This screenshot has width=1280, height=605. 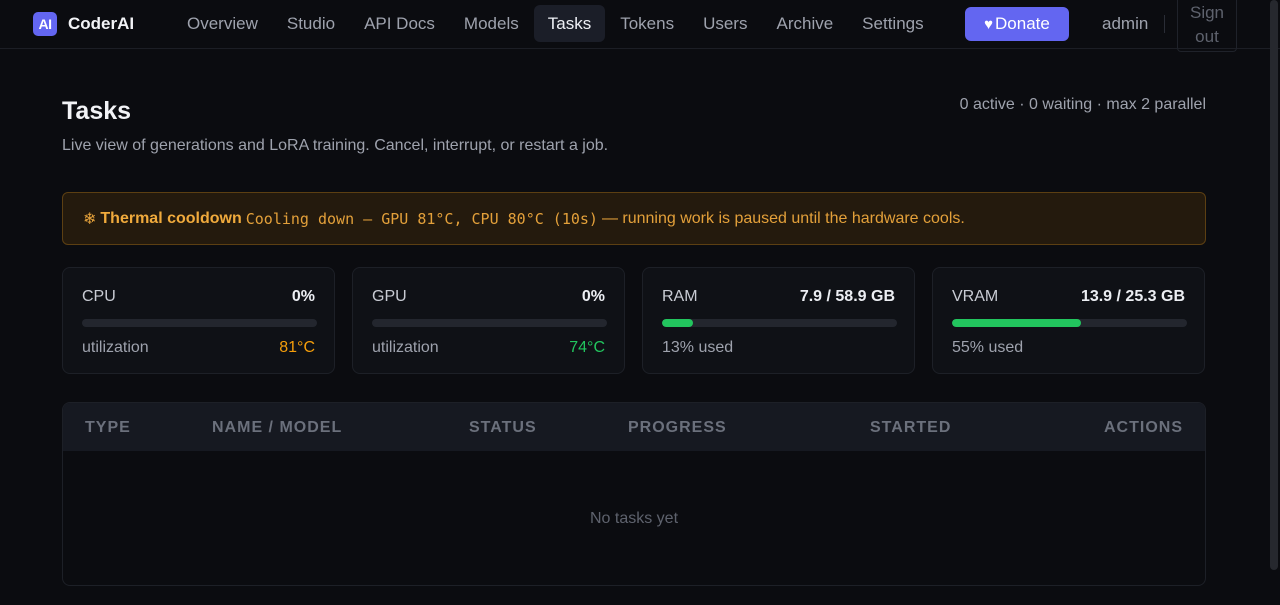 I want to click on ram-bar-fill, so click(x=678, y=323).